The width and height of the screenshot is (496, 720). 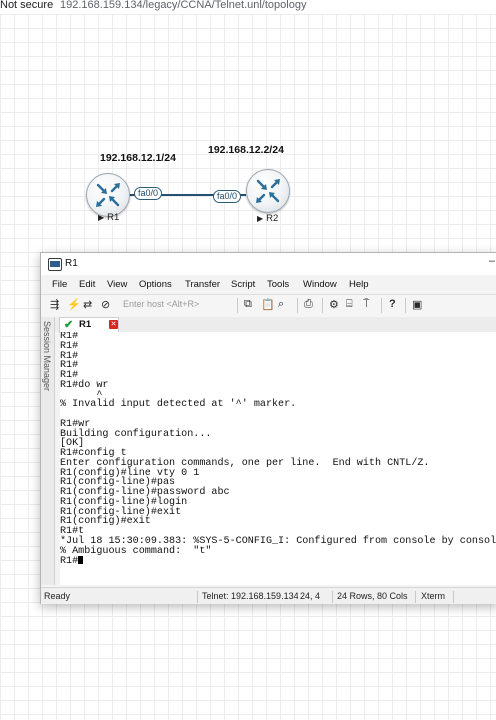 I want to click on r1-interface-label: fa0/0, so click(x=148, y=193).